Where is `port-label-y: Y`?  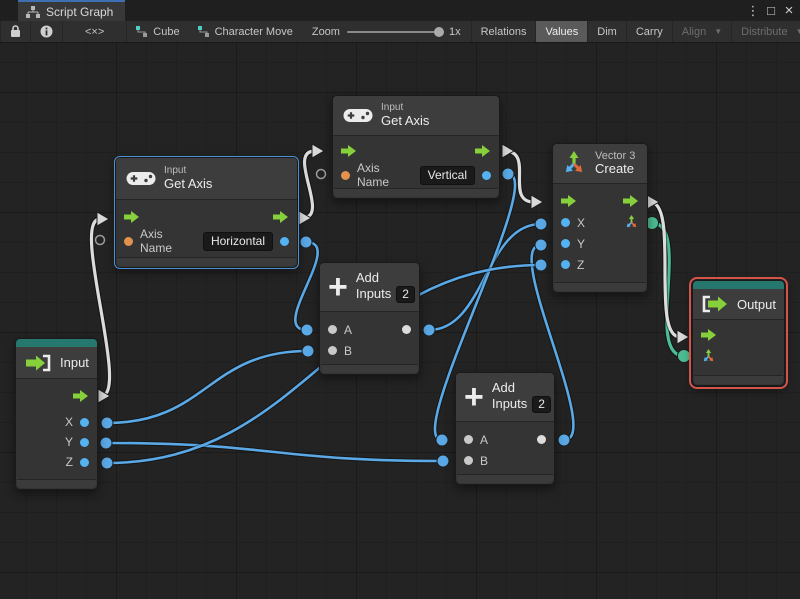 port-label-y: Y is located at coordinates (581, 243).